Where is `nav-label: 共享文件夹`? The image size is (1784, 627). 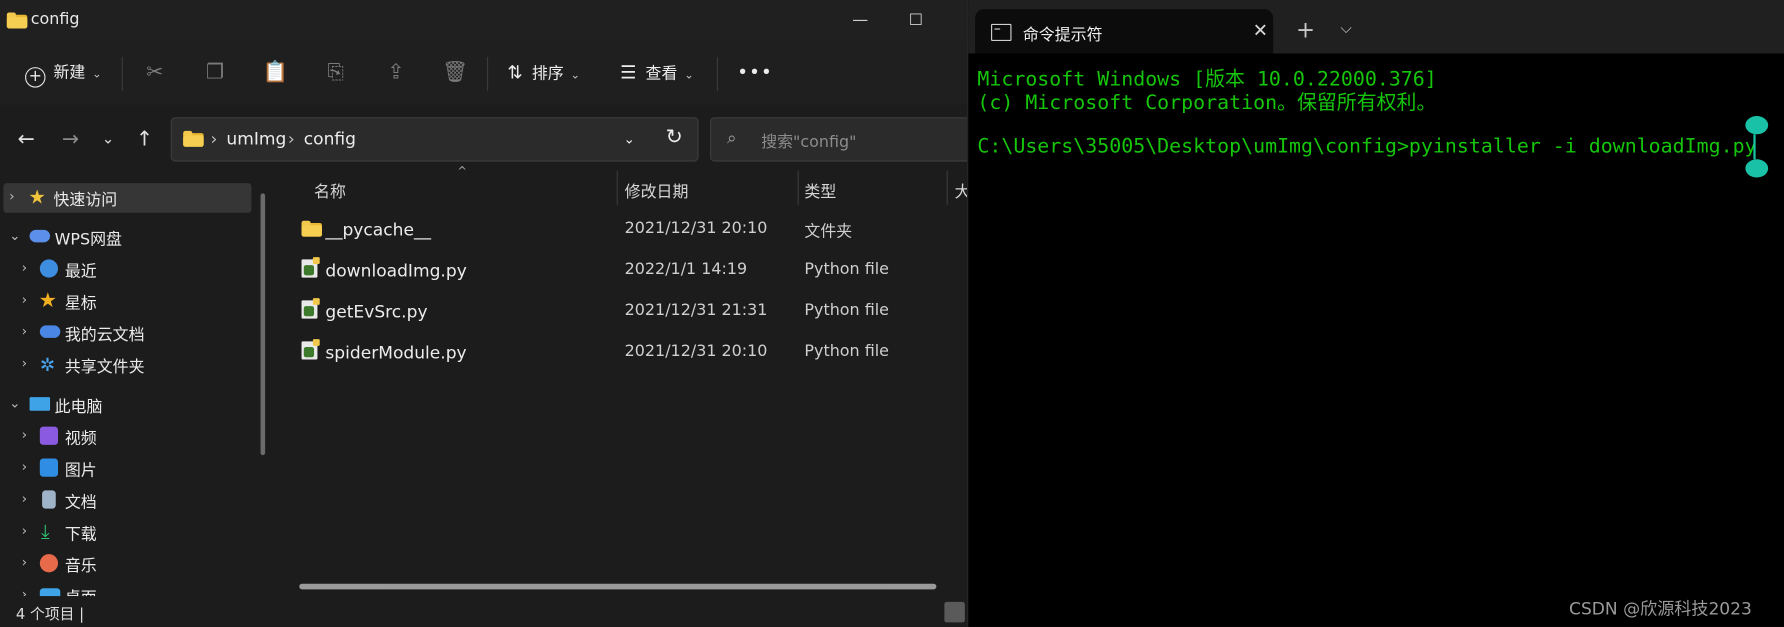
nav-label: 共享文件夹 is located at coordinates (104, 367).